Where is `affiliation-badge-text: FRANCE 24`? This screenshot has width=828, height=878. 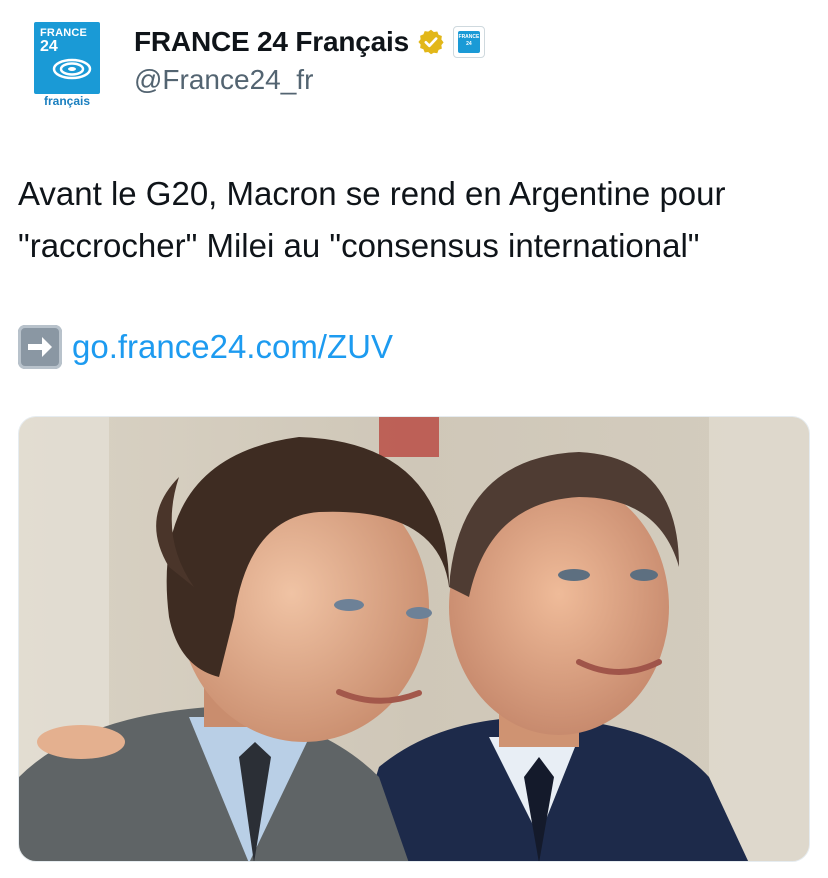
affiliation-badge-text: FRANCE 24 is located at coordinates (468, 42).